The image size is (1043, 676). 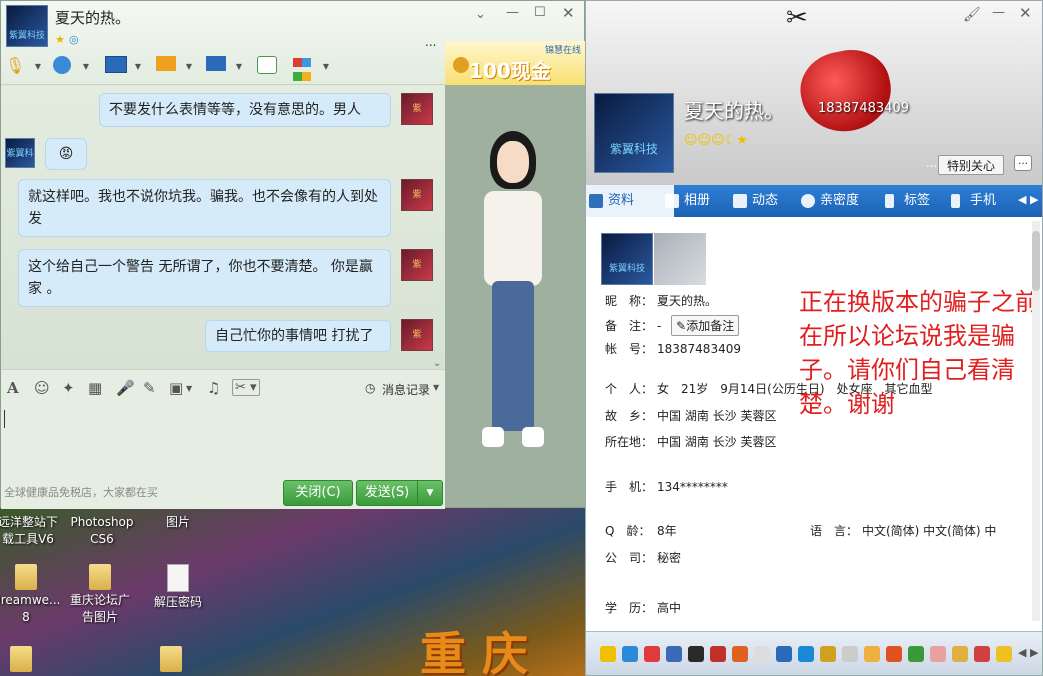 I want to click on tab-info: 资料, so click(x=630, y=201).